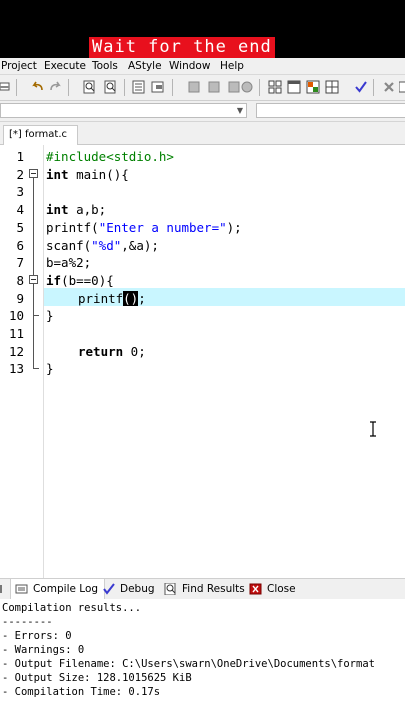 This screenshot has width=405, height=720. I want to click on code-text: printf(, so click(72, 227).